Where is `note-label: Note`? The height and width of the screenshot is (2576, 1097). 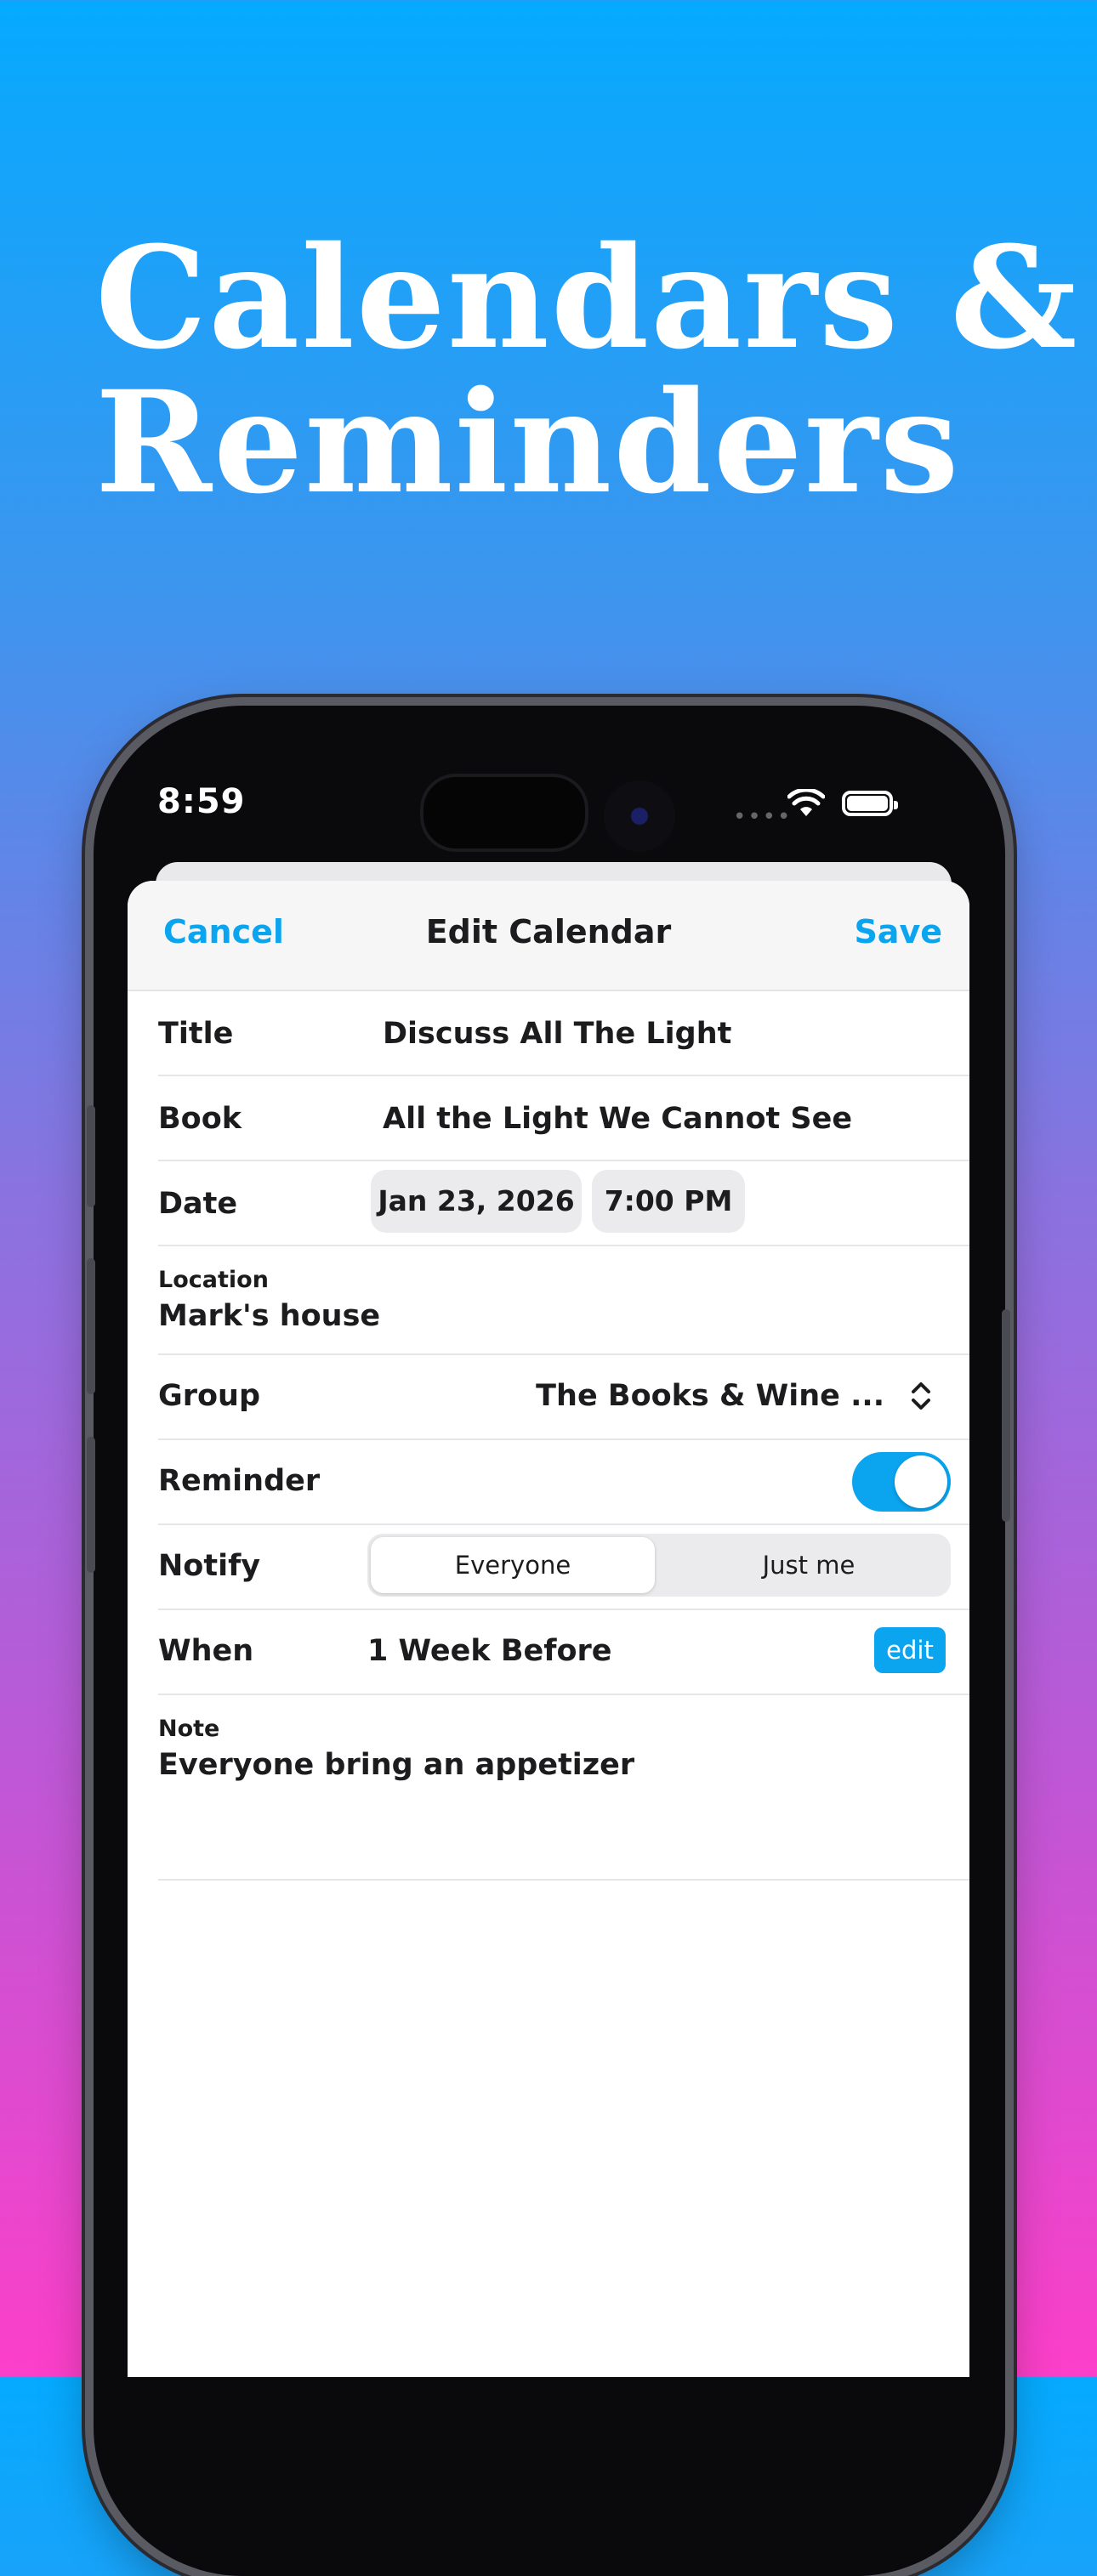
note-label: Note is located at coordinates (189, 1729).